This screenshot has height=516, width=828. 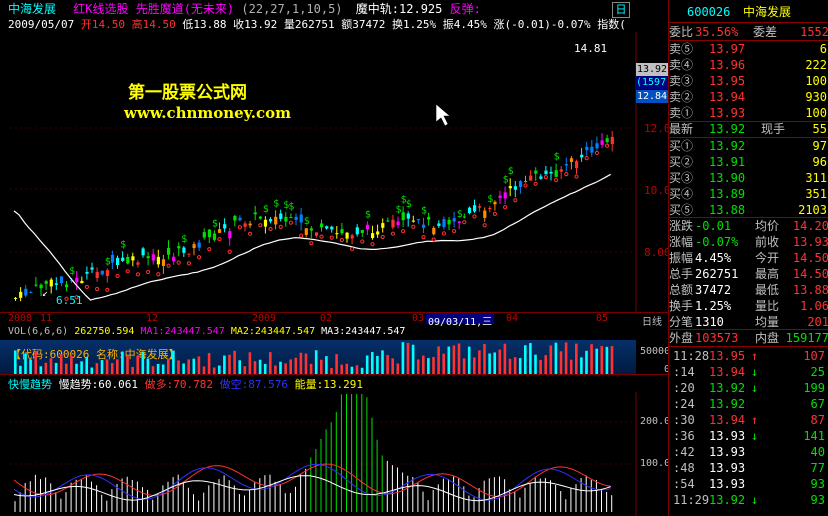 I want to click on volume-ma1: MA1:243447.547, so click(x=182, y=331).